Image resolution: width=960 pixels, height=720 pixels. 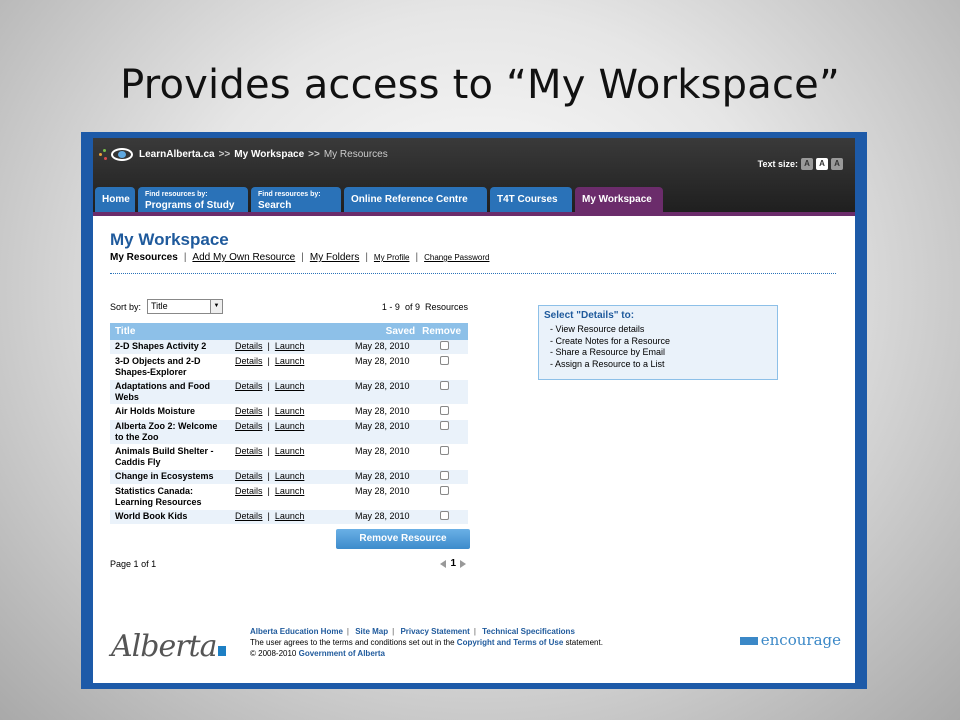 I want to click on result-total: of 9, so click(x=412, y=306).